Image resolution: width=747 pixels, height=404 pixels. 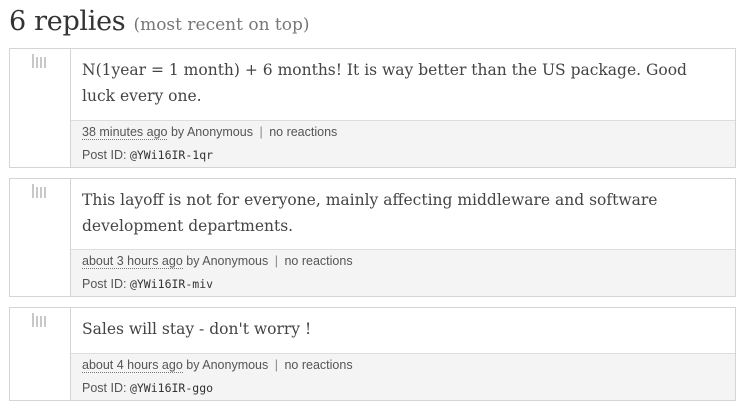 I want to click on reply-count: 6 replies, so click(x=67, y=21).